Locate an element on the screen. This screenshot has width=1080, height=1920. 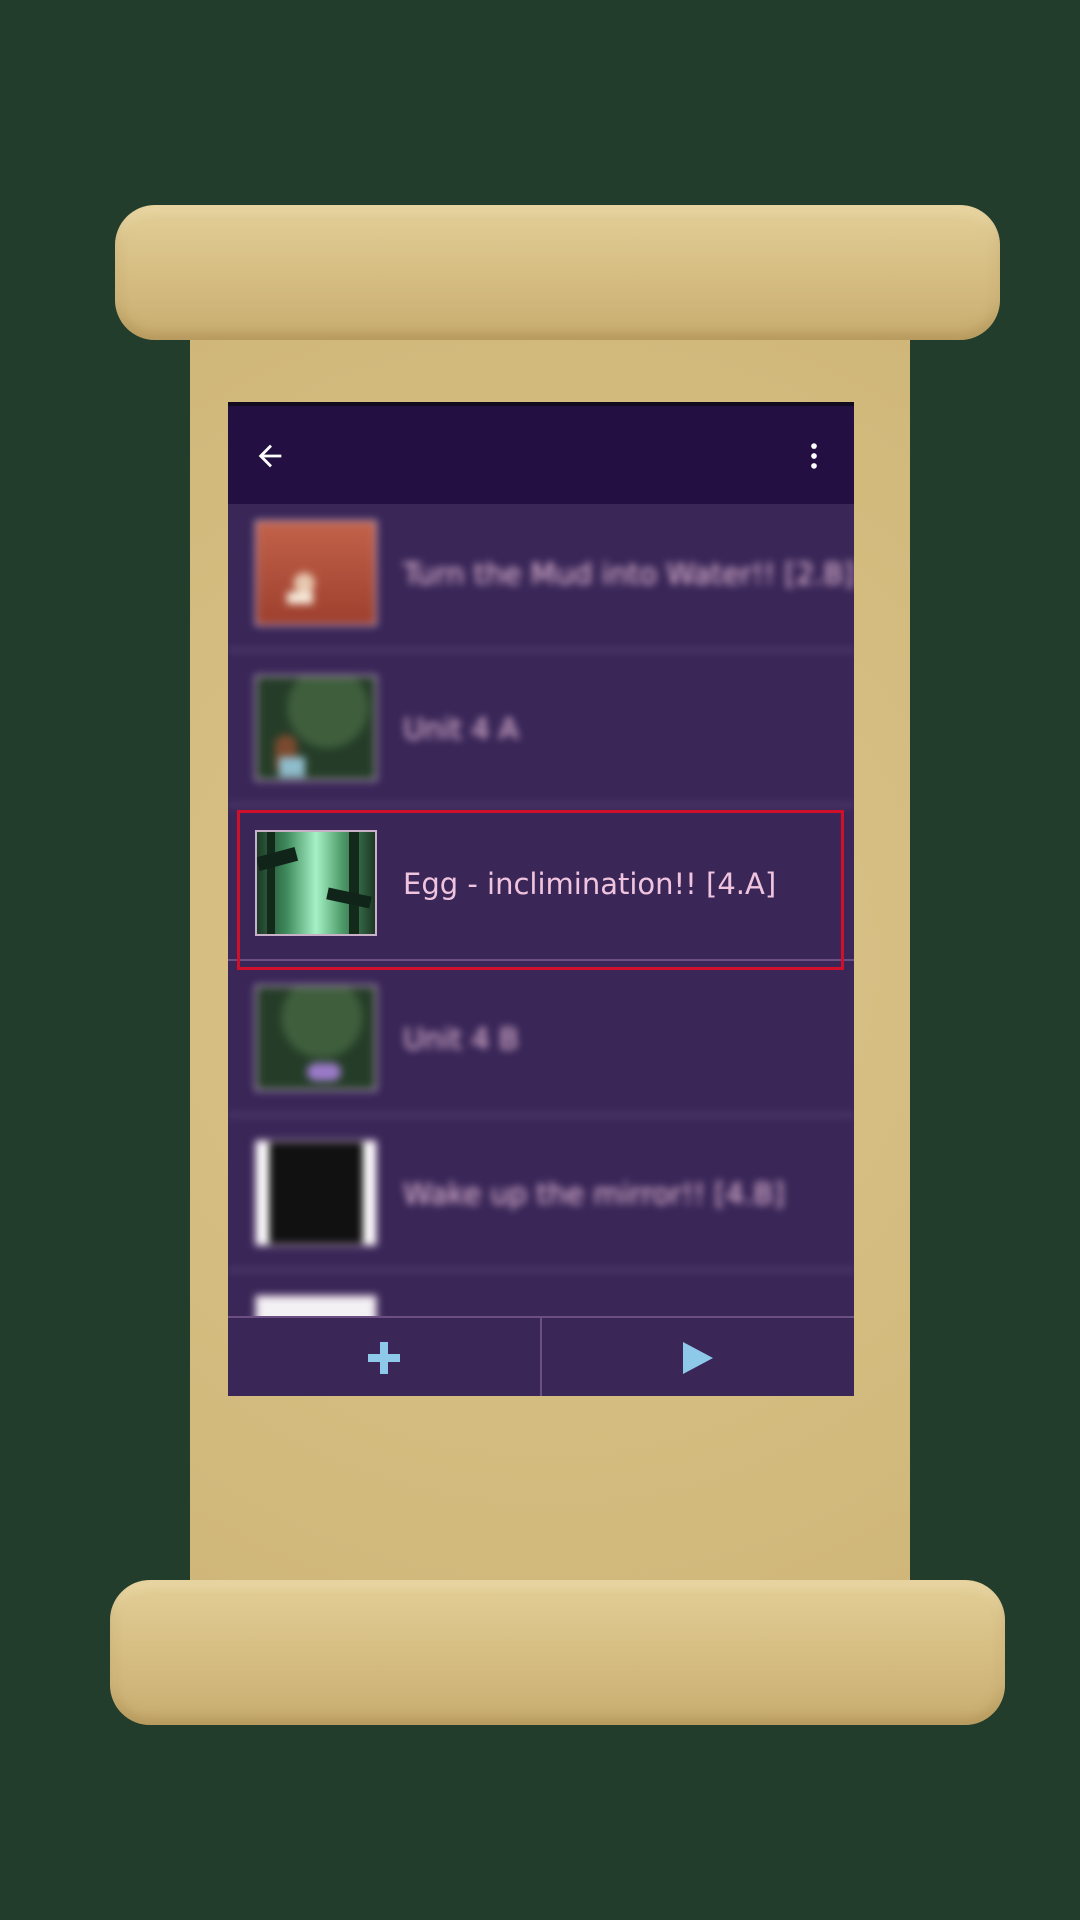
lesson-title: Unit 4 A is located at coordinates (461, 728).